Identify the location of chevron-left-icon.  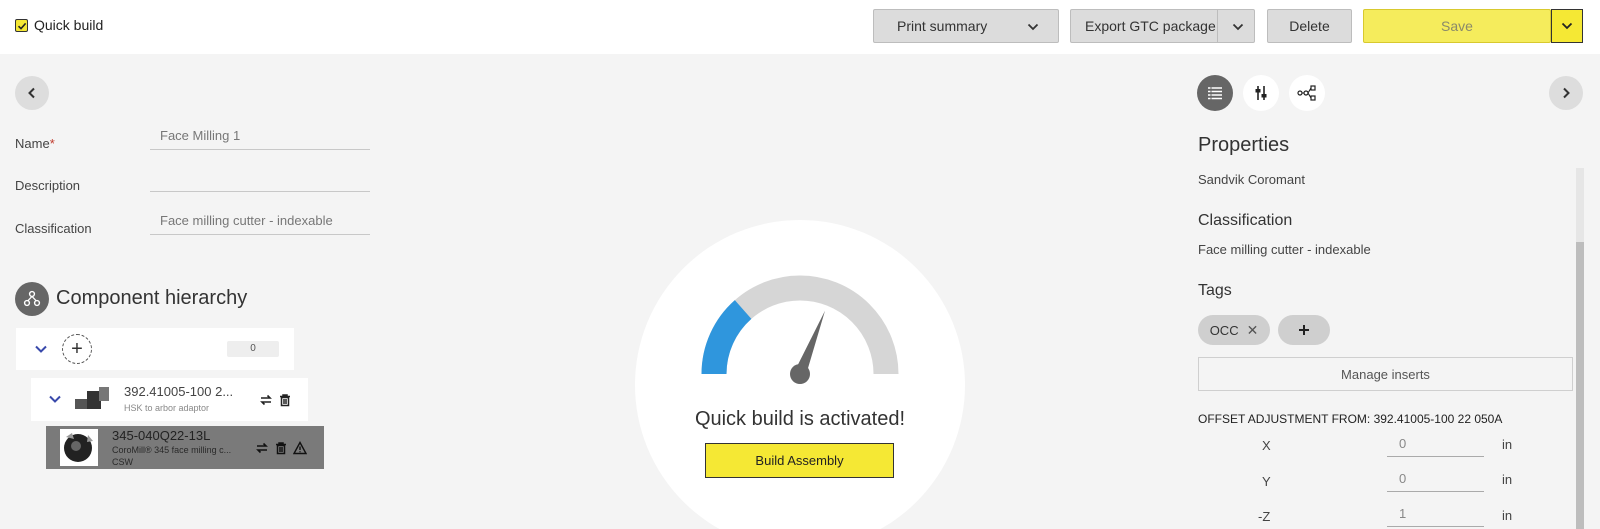
(31, 93).